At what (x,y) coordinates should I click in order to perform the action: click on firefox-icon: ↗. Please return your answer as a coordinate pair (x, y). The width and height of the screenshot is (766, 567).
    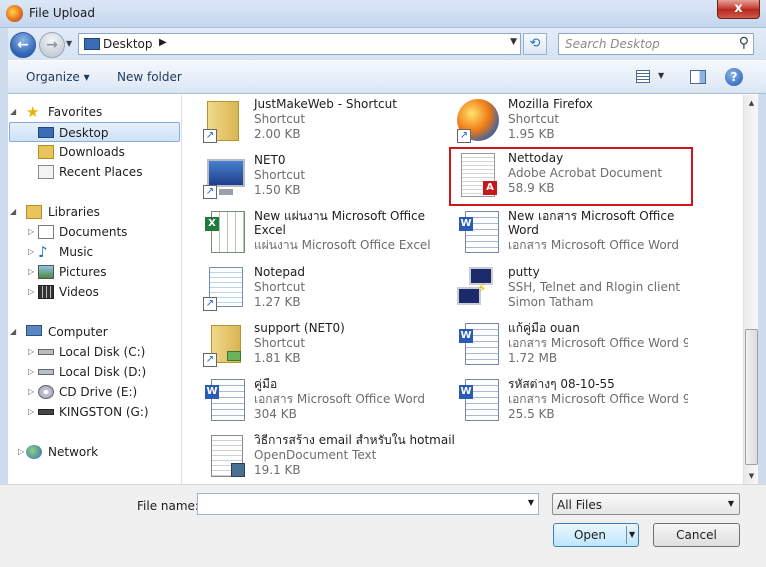
    Looking at the image, I should click on (479, 121).